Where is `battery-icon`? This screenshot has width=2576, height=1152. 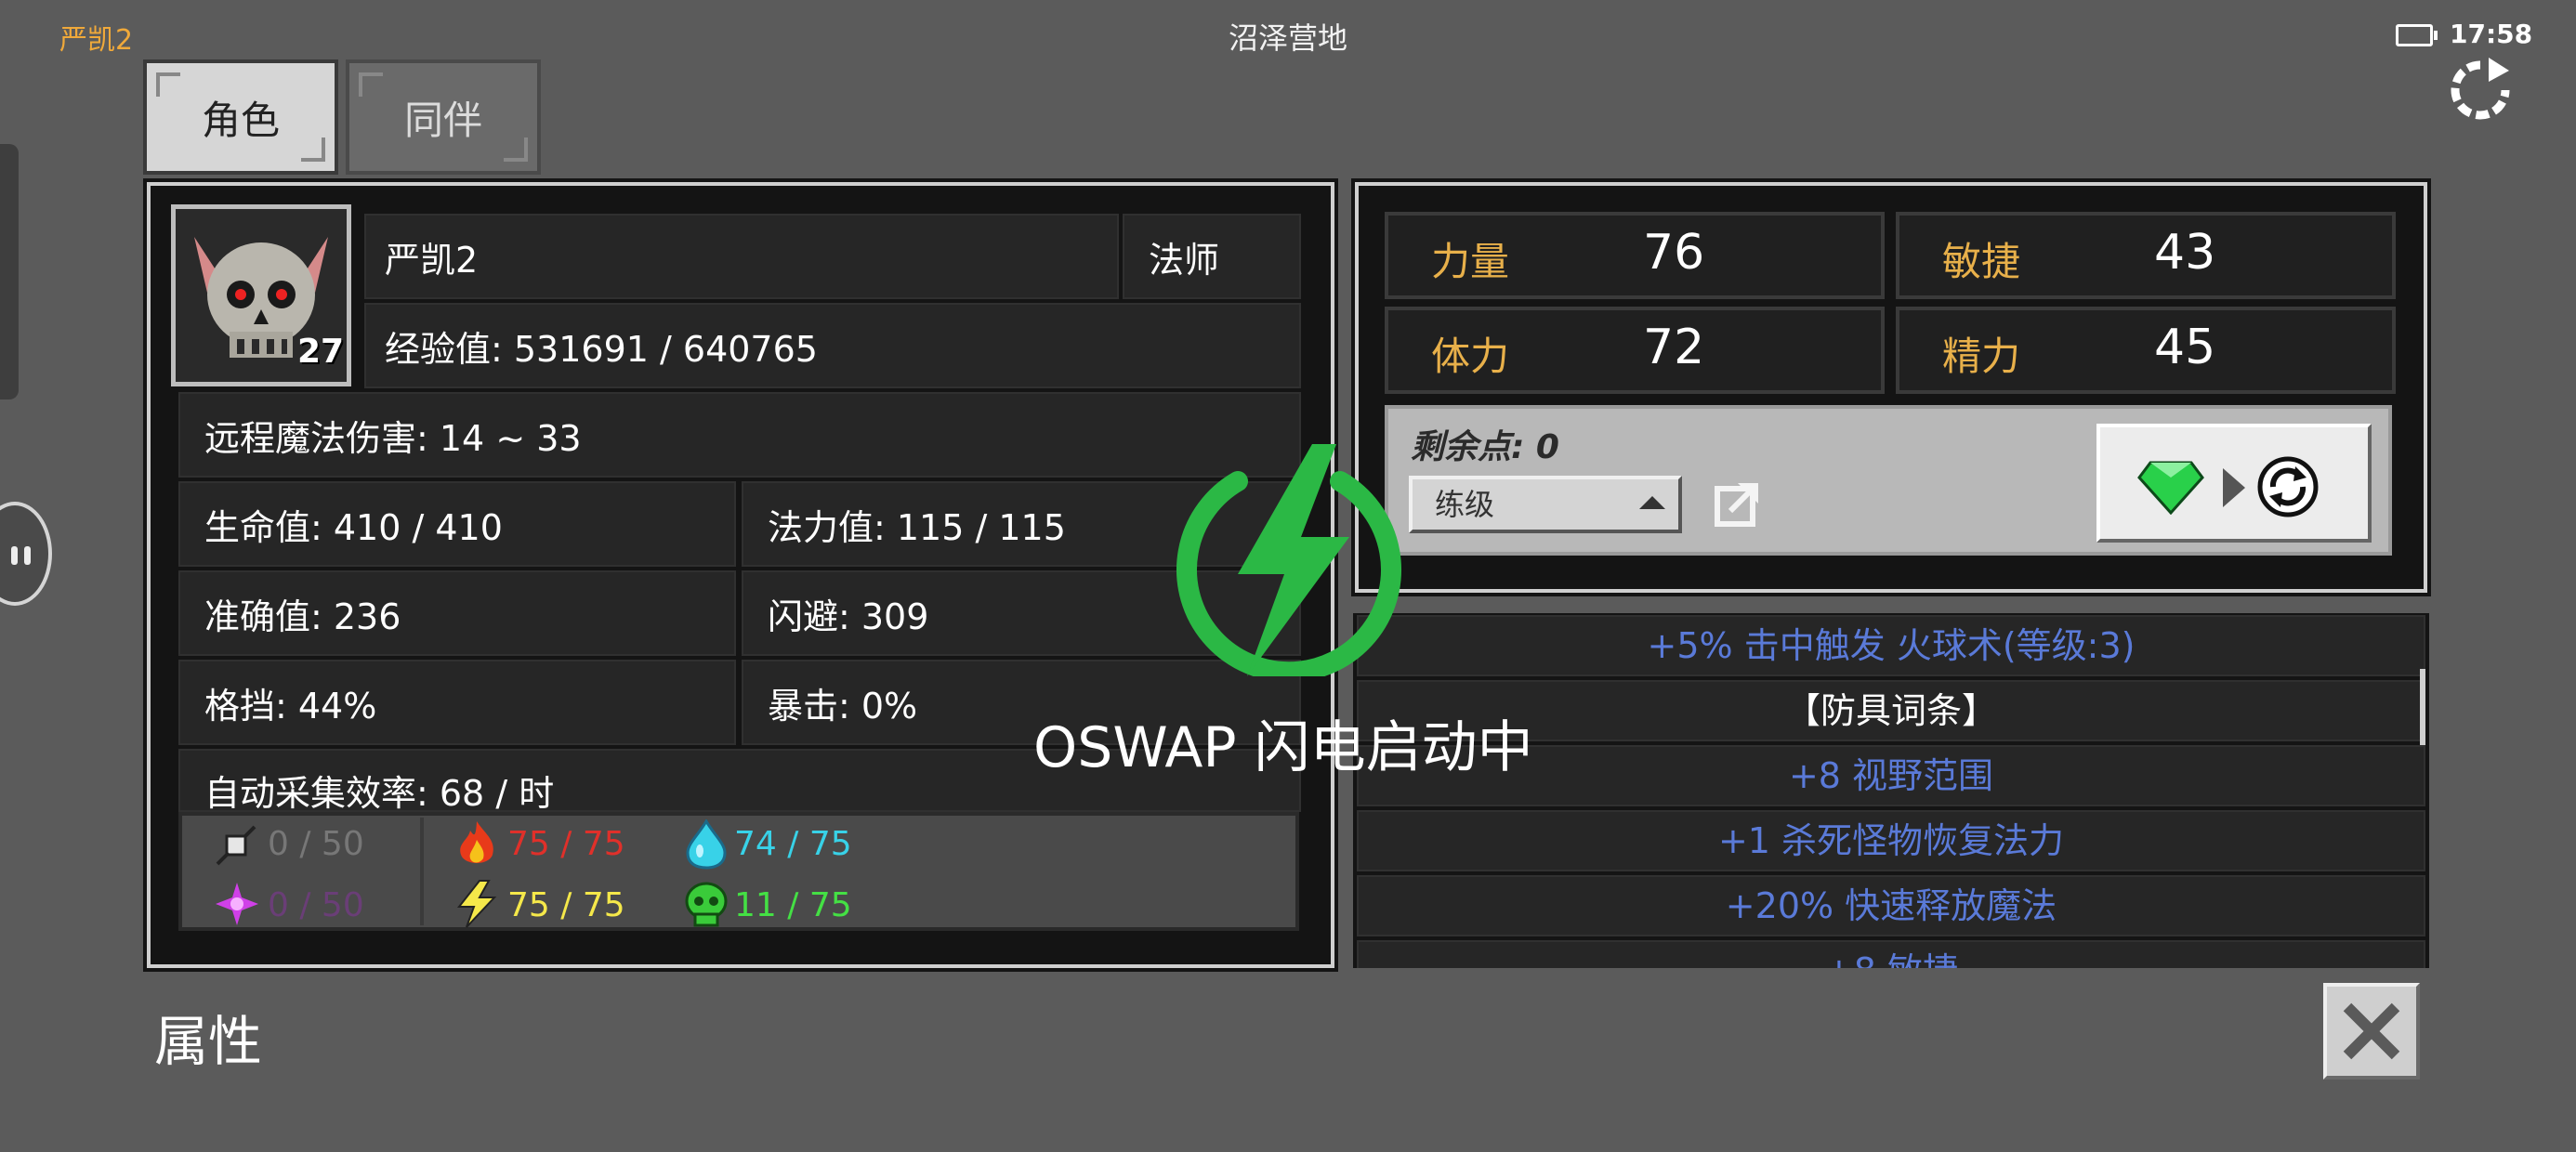
battery-icon is located at coordinates (2417, 35).